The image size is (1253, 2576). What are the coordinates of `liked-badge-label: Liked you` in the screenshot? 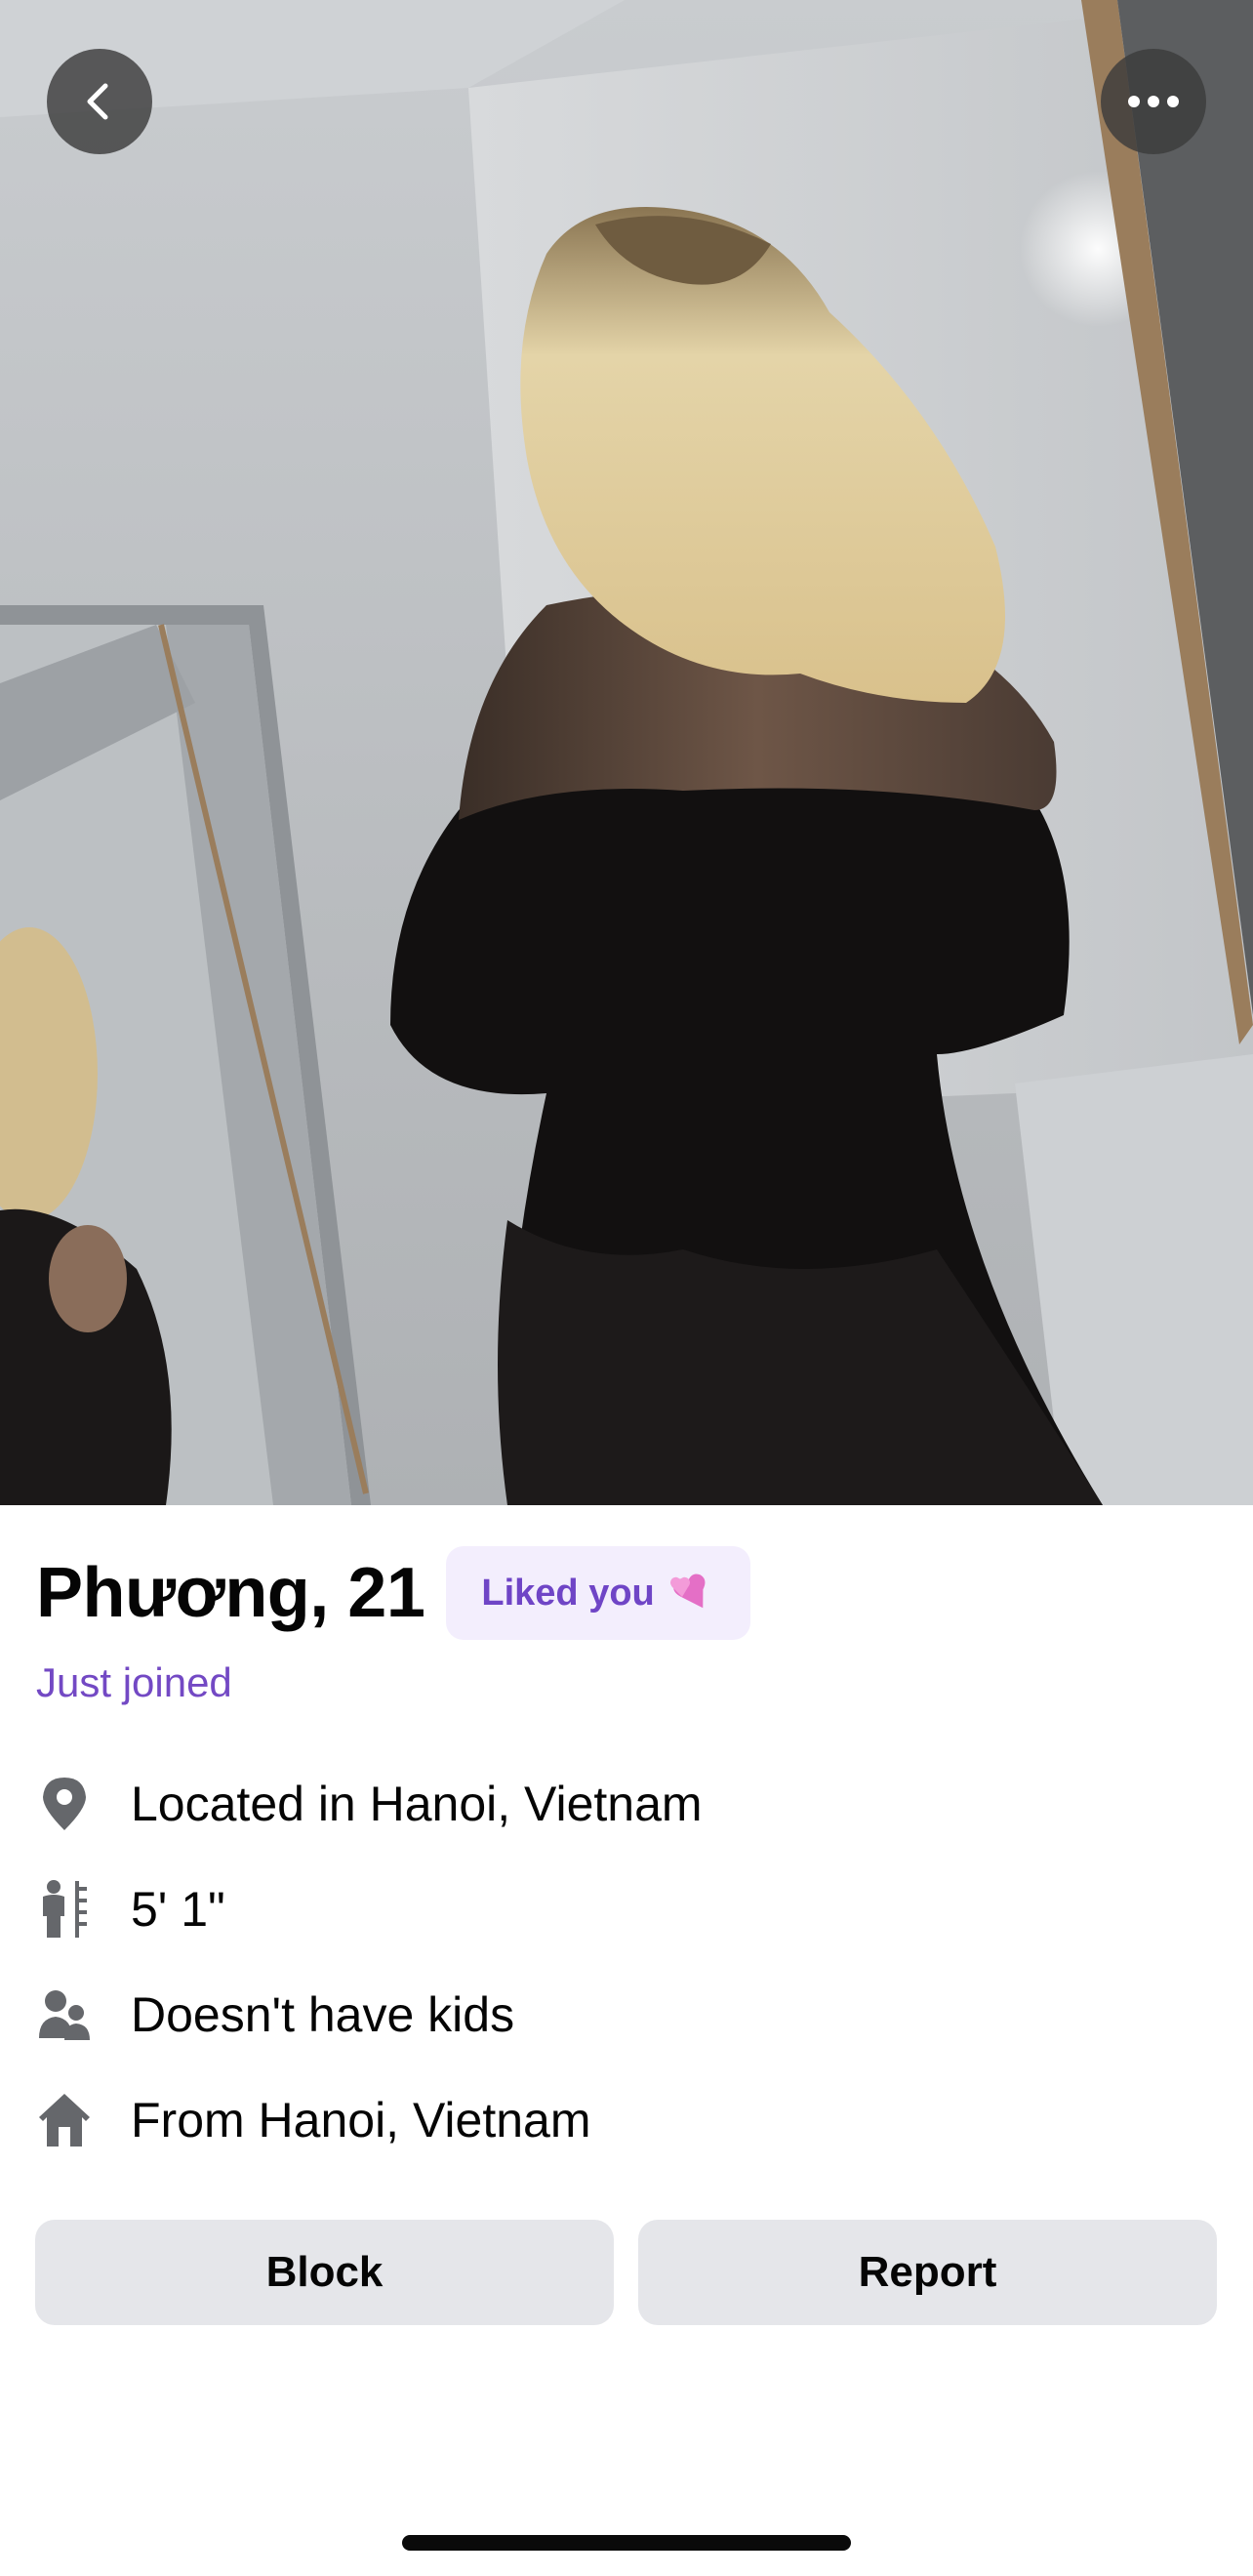 It's located at (568, 1593).